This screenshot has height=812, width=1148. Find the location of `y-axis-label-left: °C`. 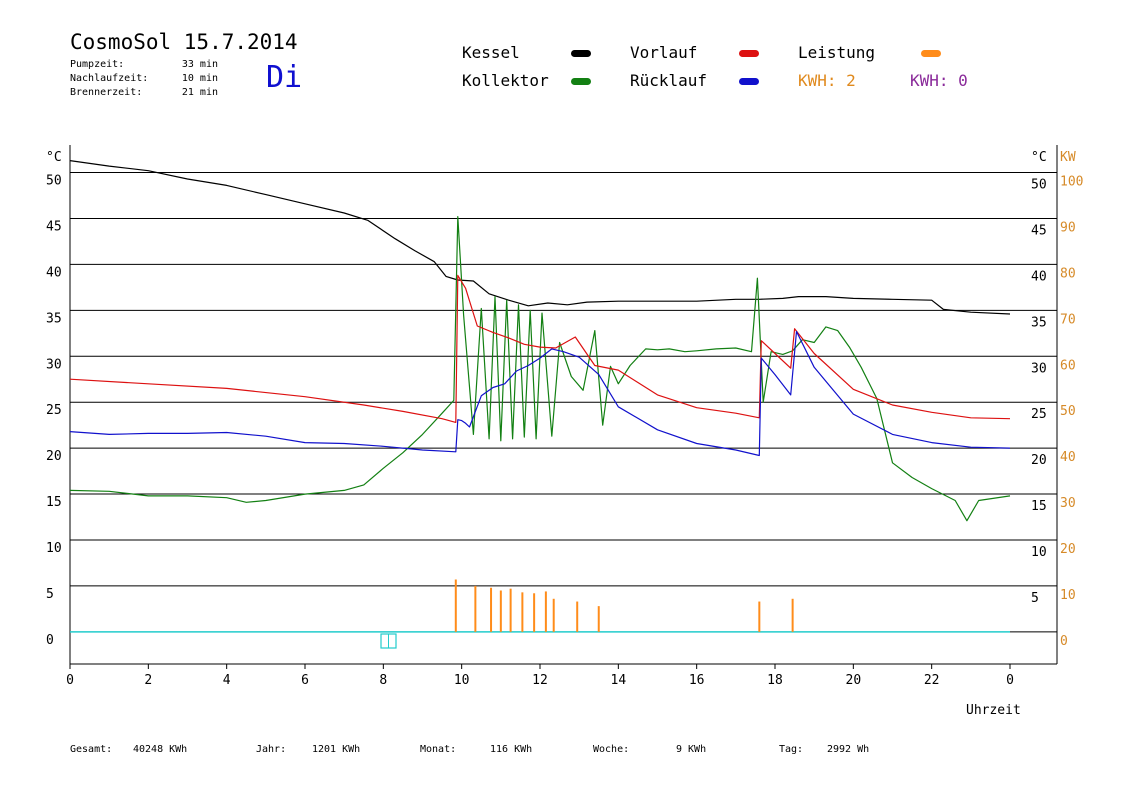

y-axis-label-left: °C is located at coordinates (54, 157).